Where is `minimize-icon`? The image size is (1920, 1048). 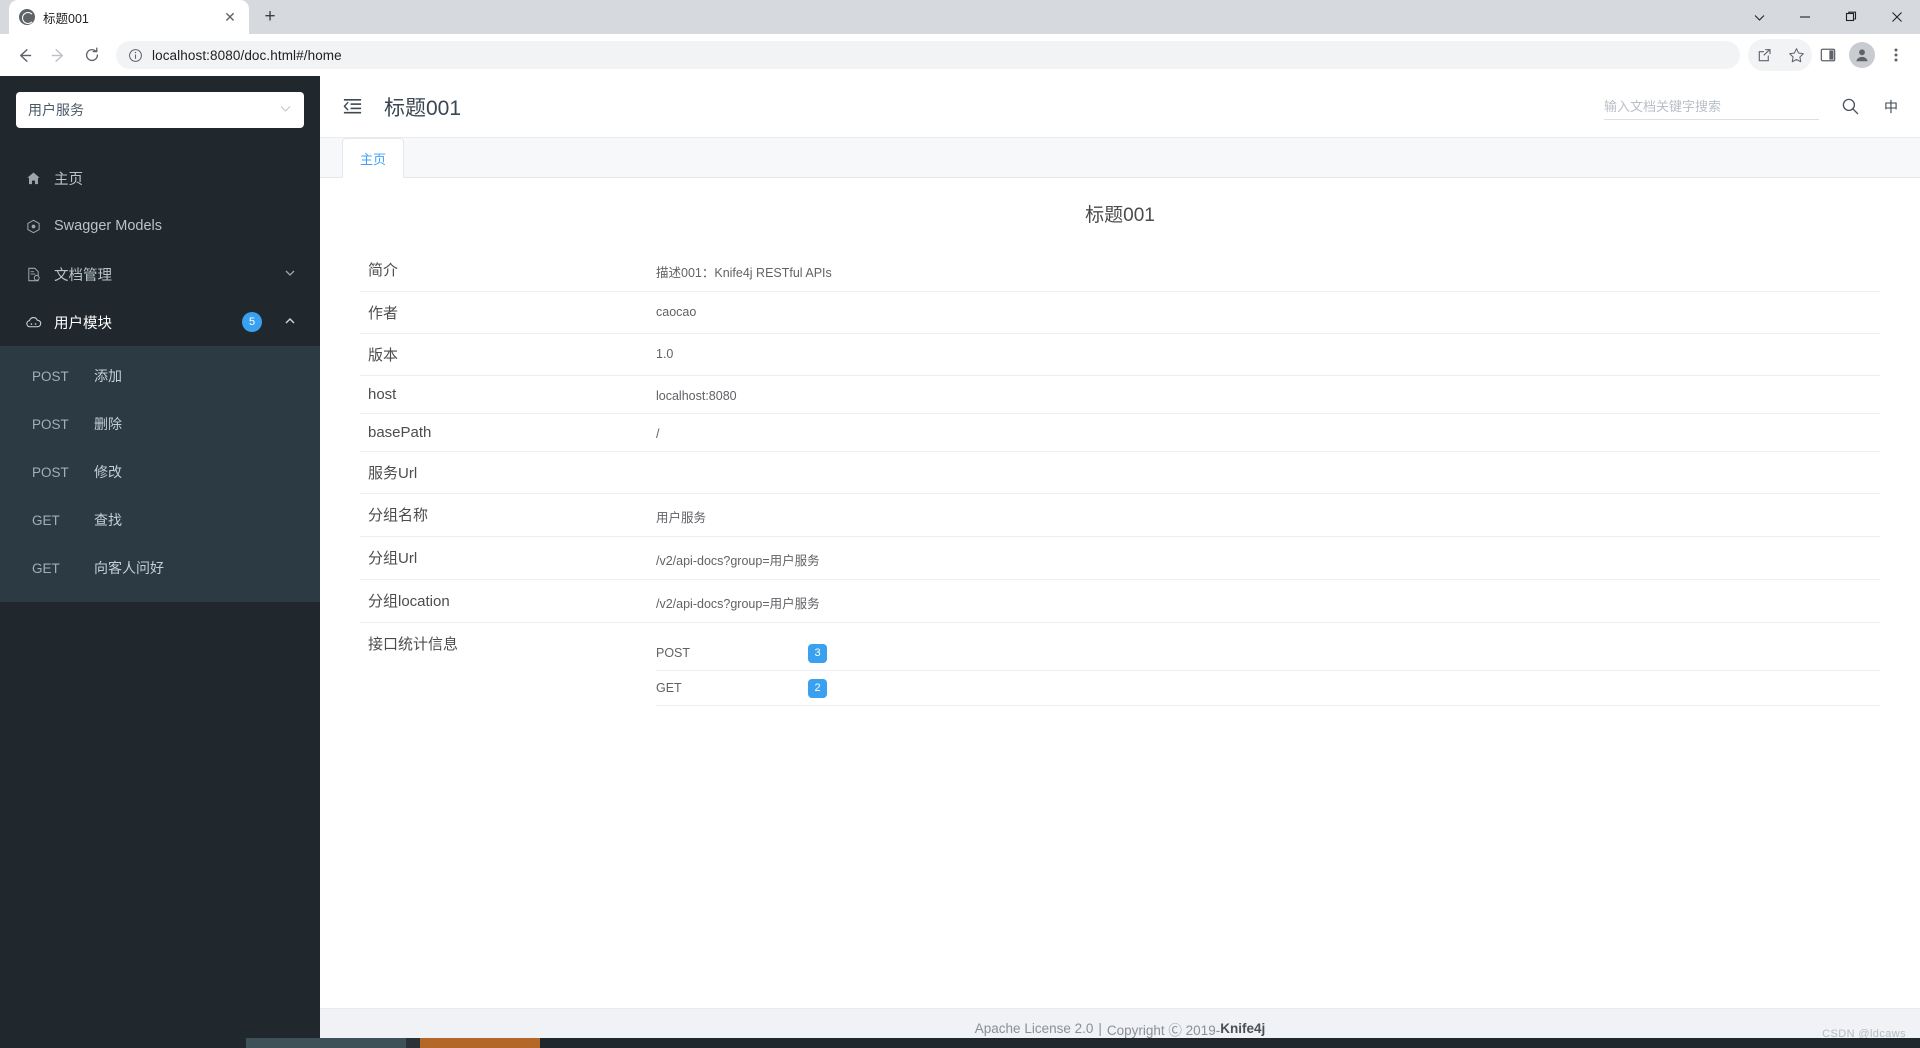
minimize-icon is located at coordinates (1805, 17).